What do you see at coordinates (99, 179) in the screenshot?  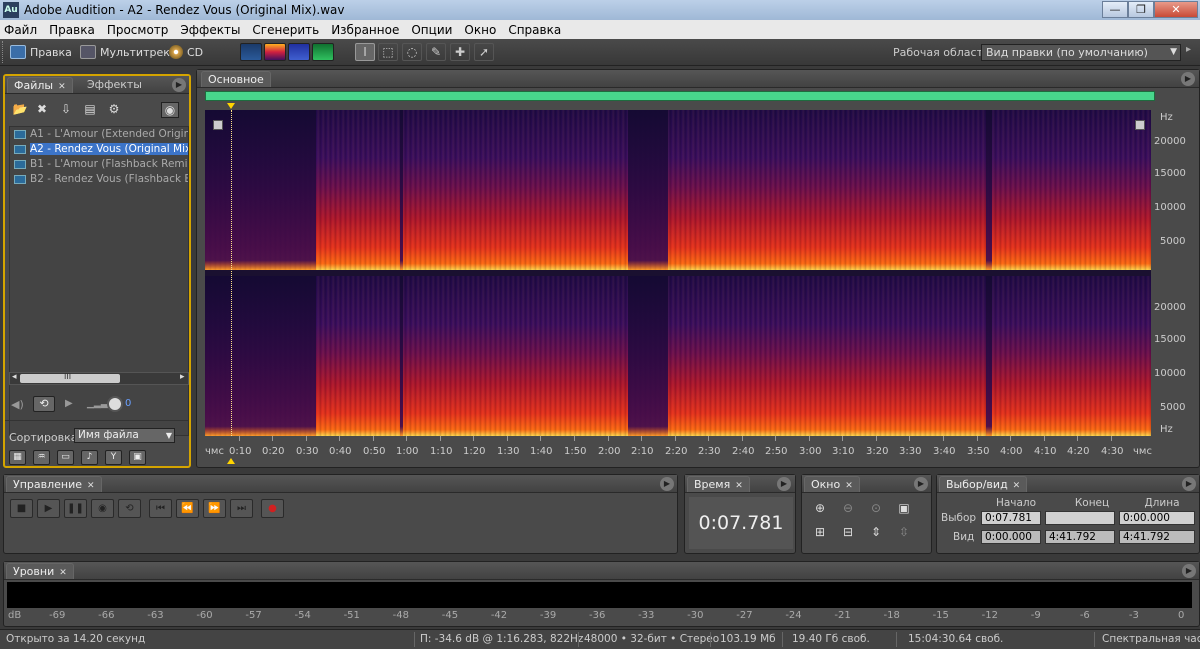 I see `list-item: B2 - Rendez Vous (Flashback Ex` at bounding box center [99, 179].